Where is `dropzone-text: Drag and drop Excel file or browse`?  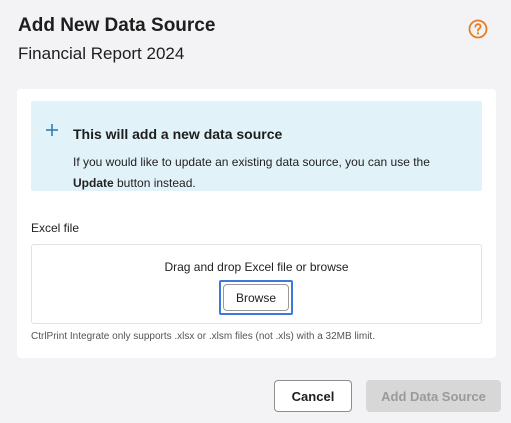 dropzone-text: Drag and drop Excel file or browse is located at coordinates (256, 267).